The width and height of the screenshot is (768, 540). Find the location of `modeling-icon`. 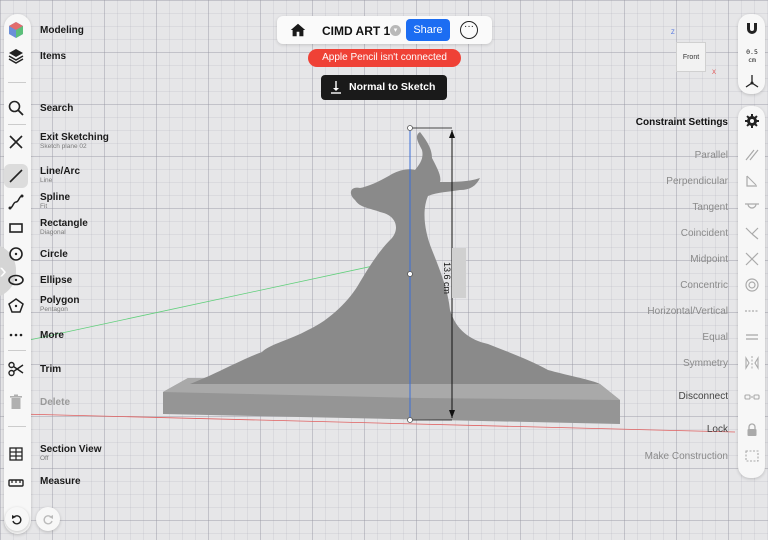

modeling-icon is located at coordinates (16, 30).